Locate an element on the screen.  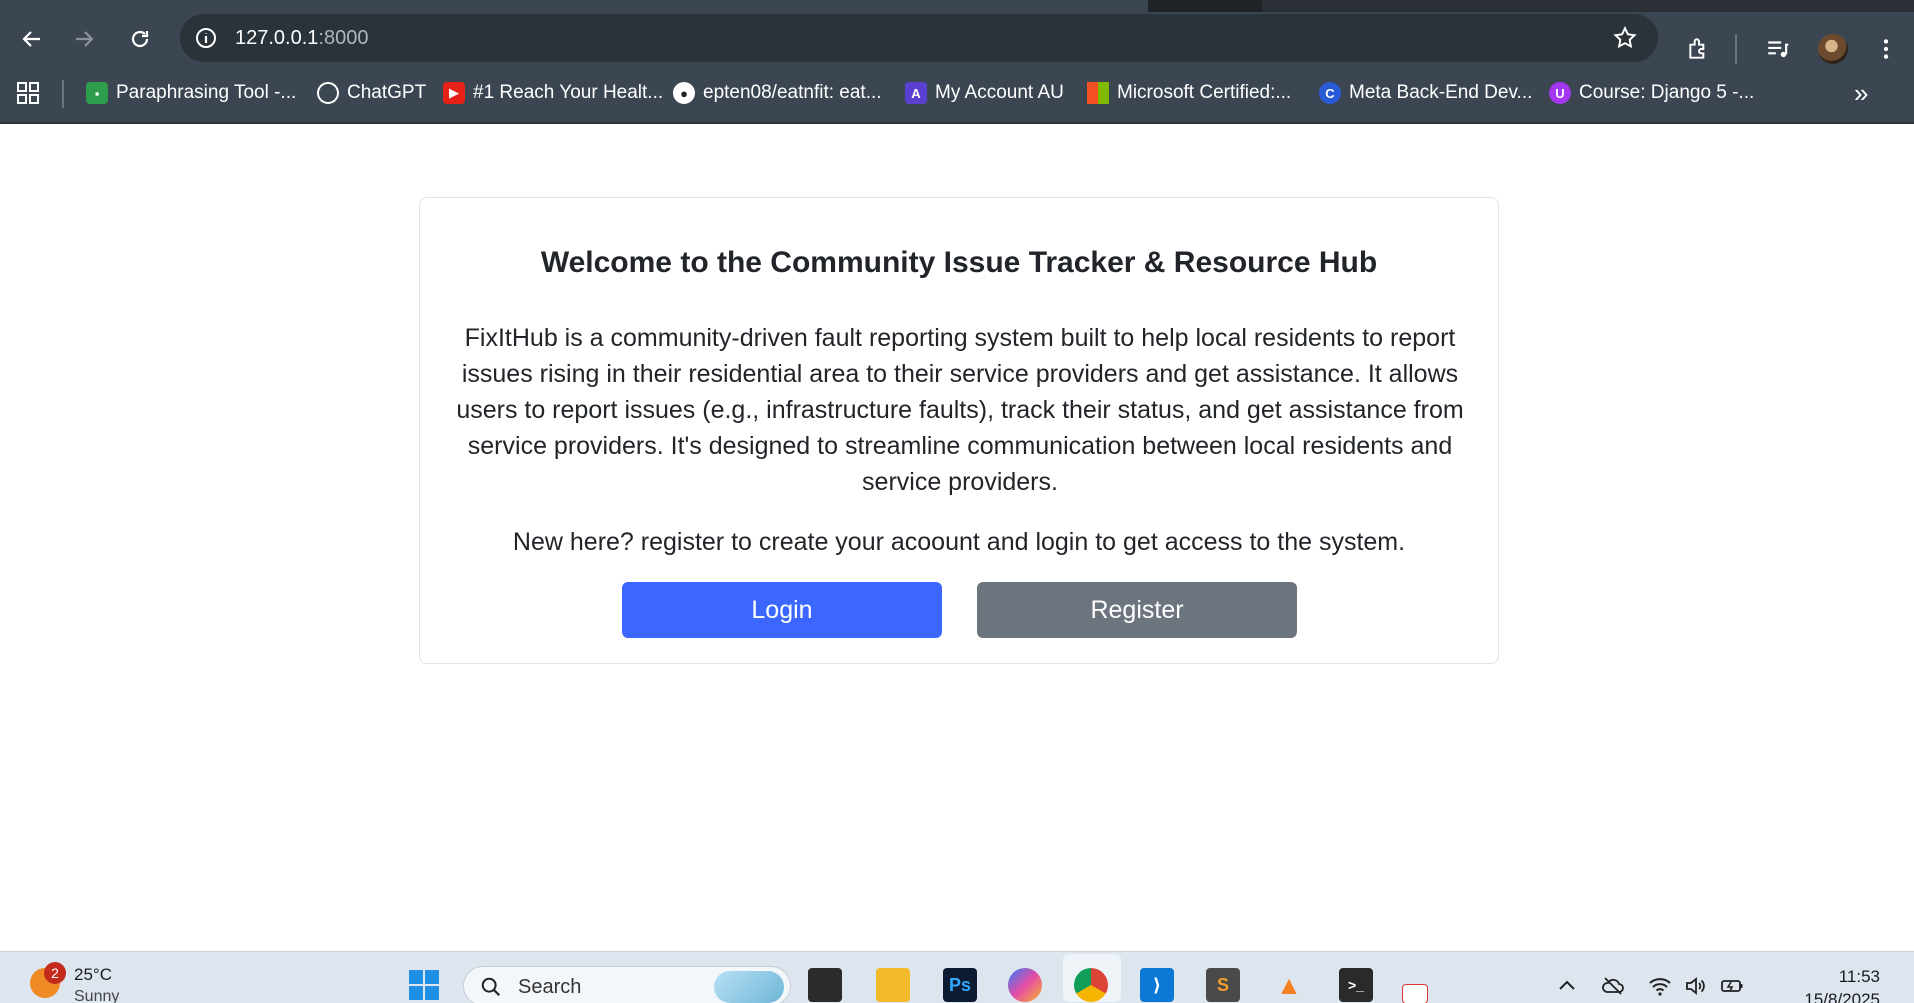
tab-strip is located at coordinates (957, 6).